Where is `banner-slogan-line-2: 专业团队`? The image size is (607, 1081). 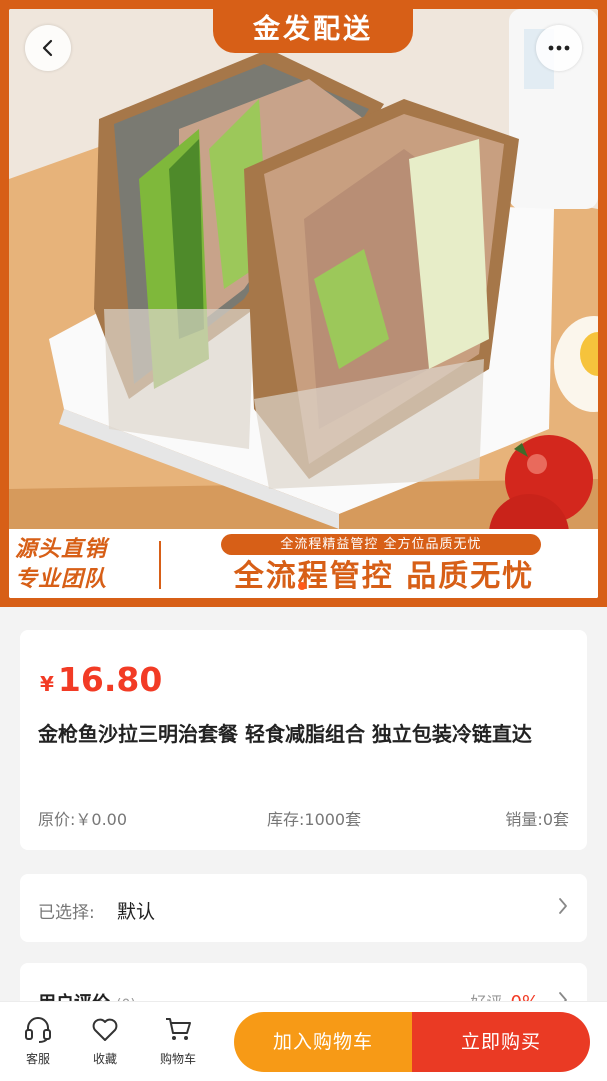 banner-slogan-line-2: 专业团队 is located at coordinates (61, 579).